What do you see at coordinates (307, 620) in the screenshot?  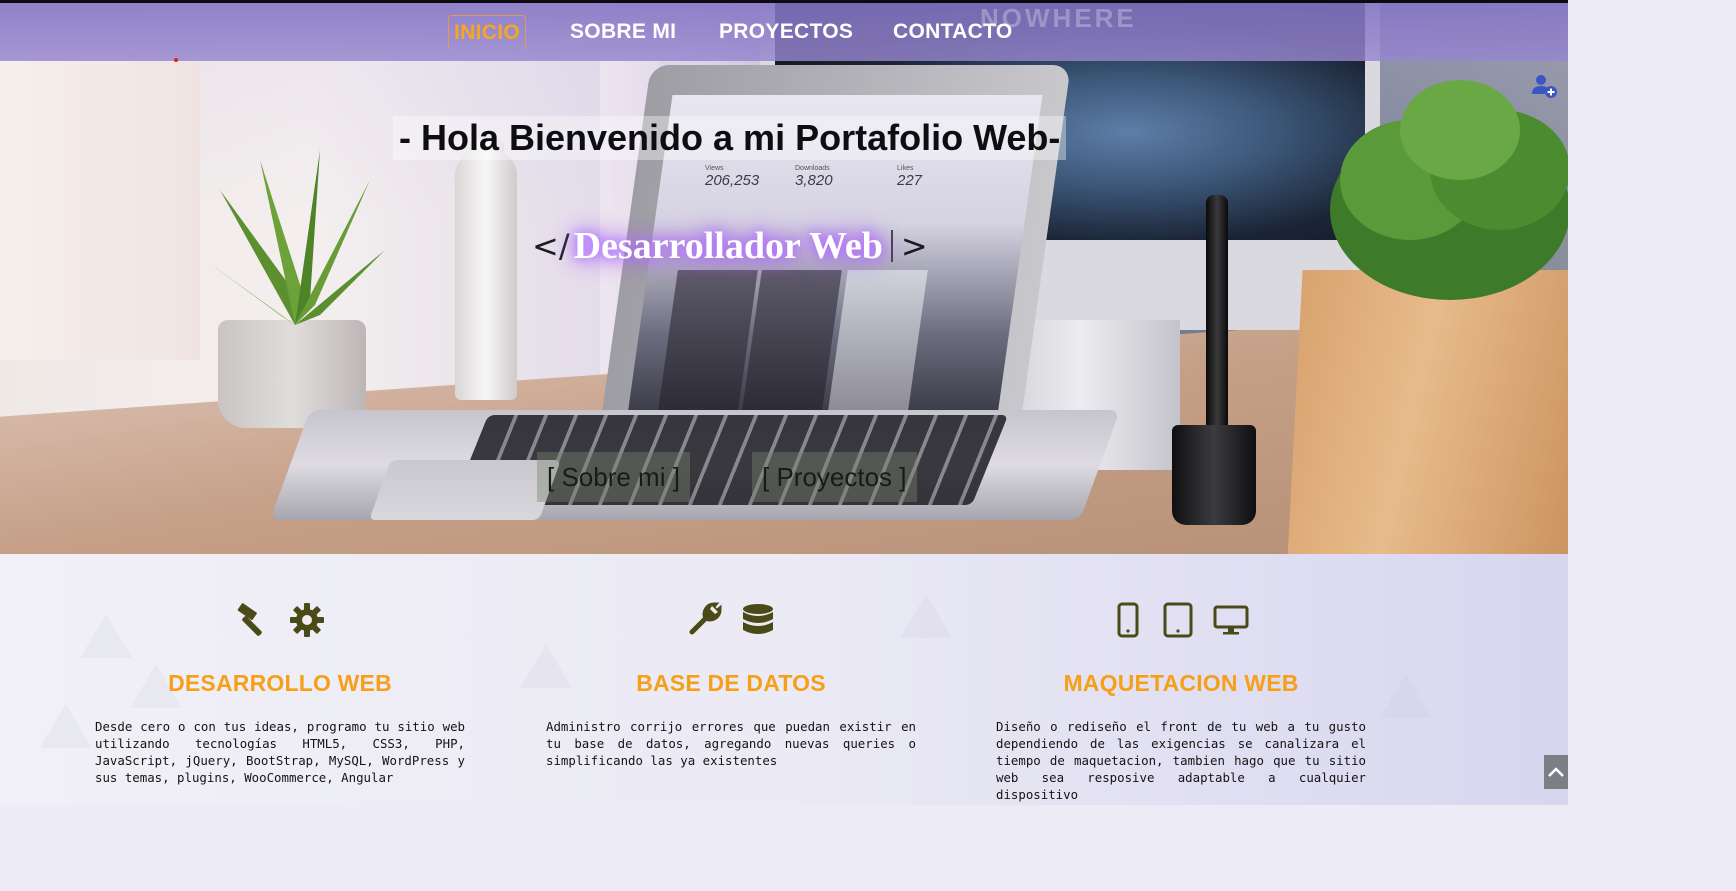 I see `gear-icon` at bounding box center [307, 620].